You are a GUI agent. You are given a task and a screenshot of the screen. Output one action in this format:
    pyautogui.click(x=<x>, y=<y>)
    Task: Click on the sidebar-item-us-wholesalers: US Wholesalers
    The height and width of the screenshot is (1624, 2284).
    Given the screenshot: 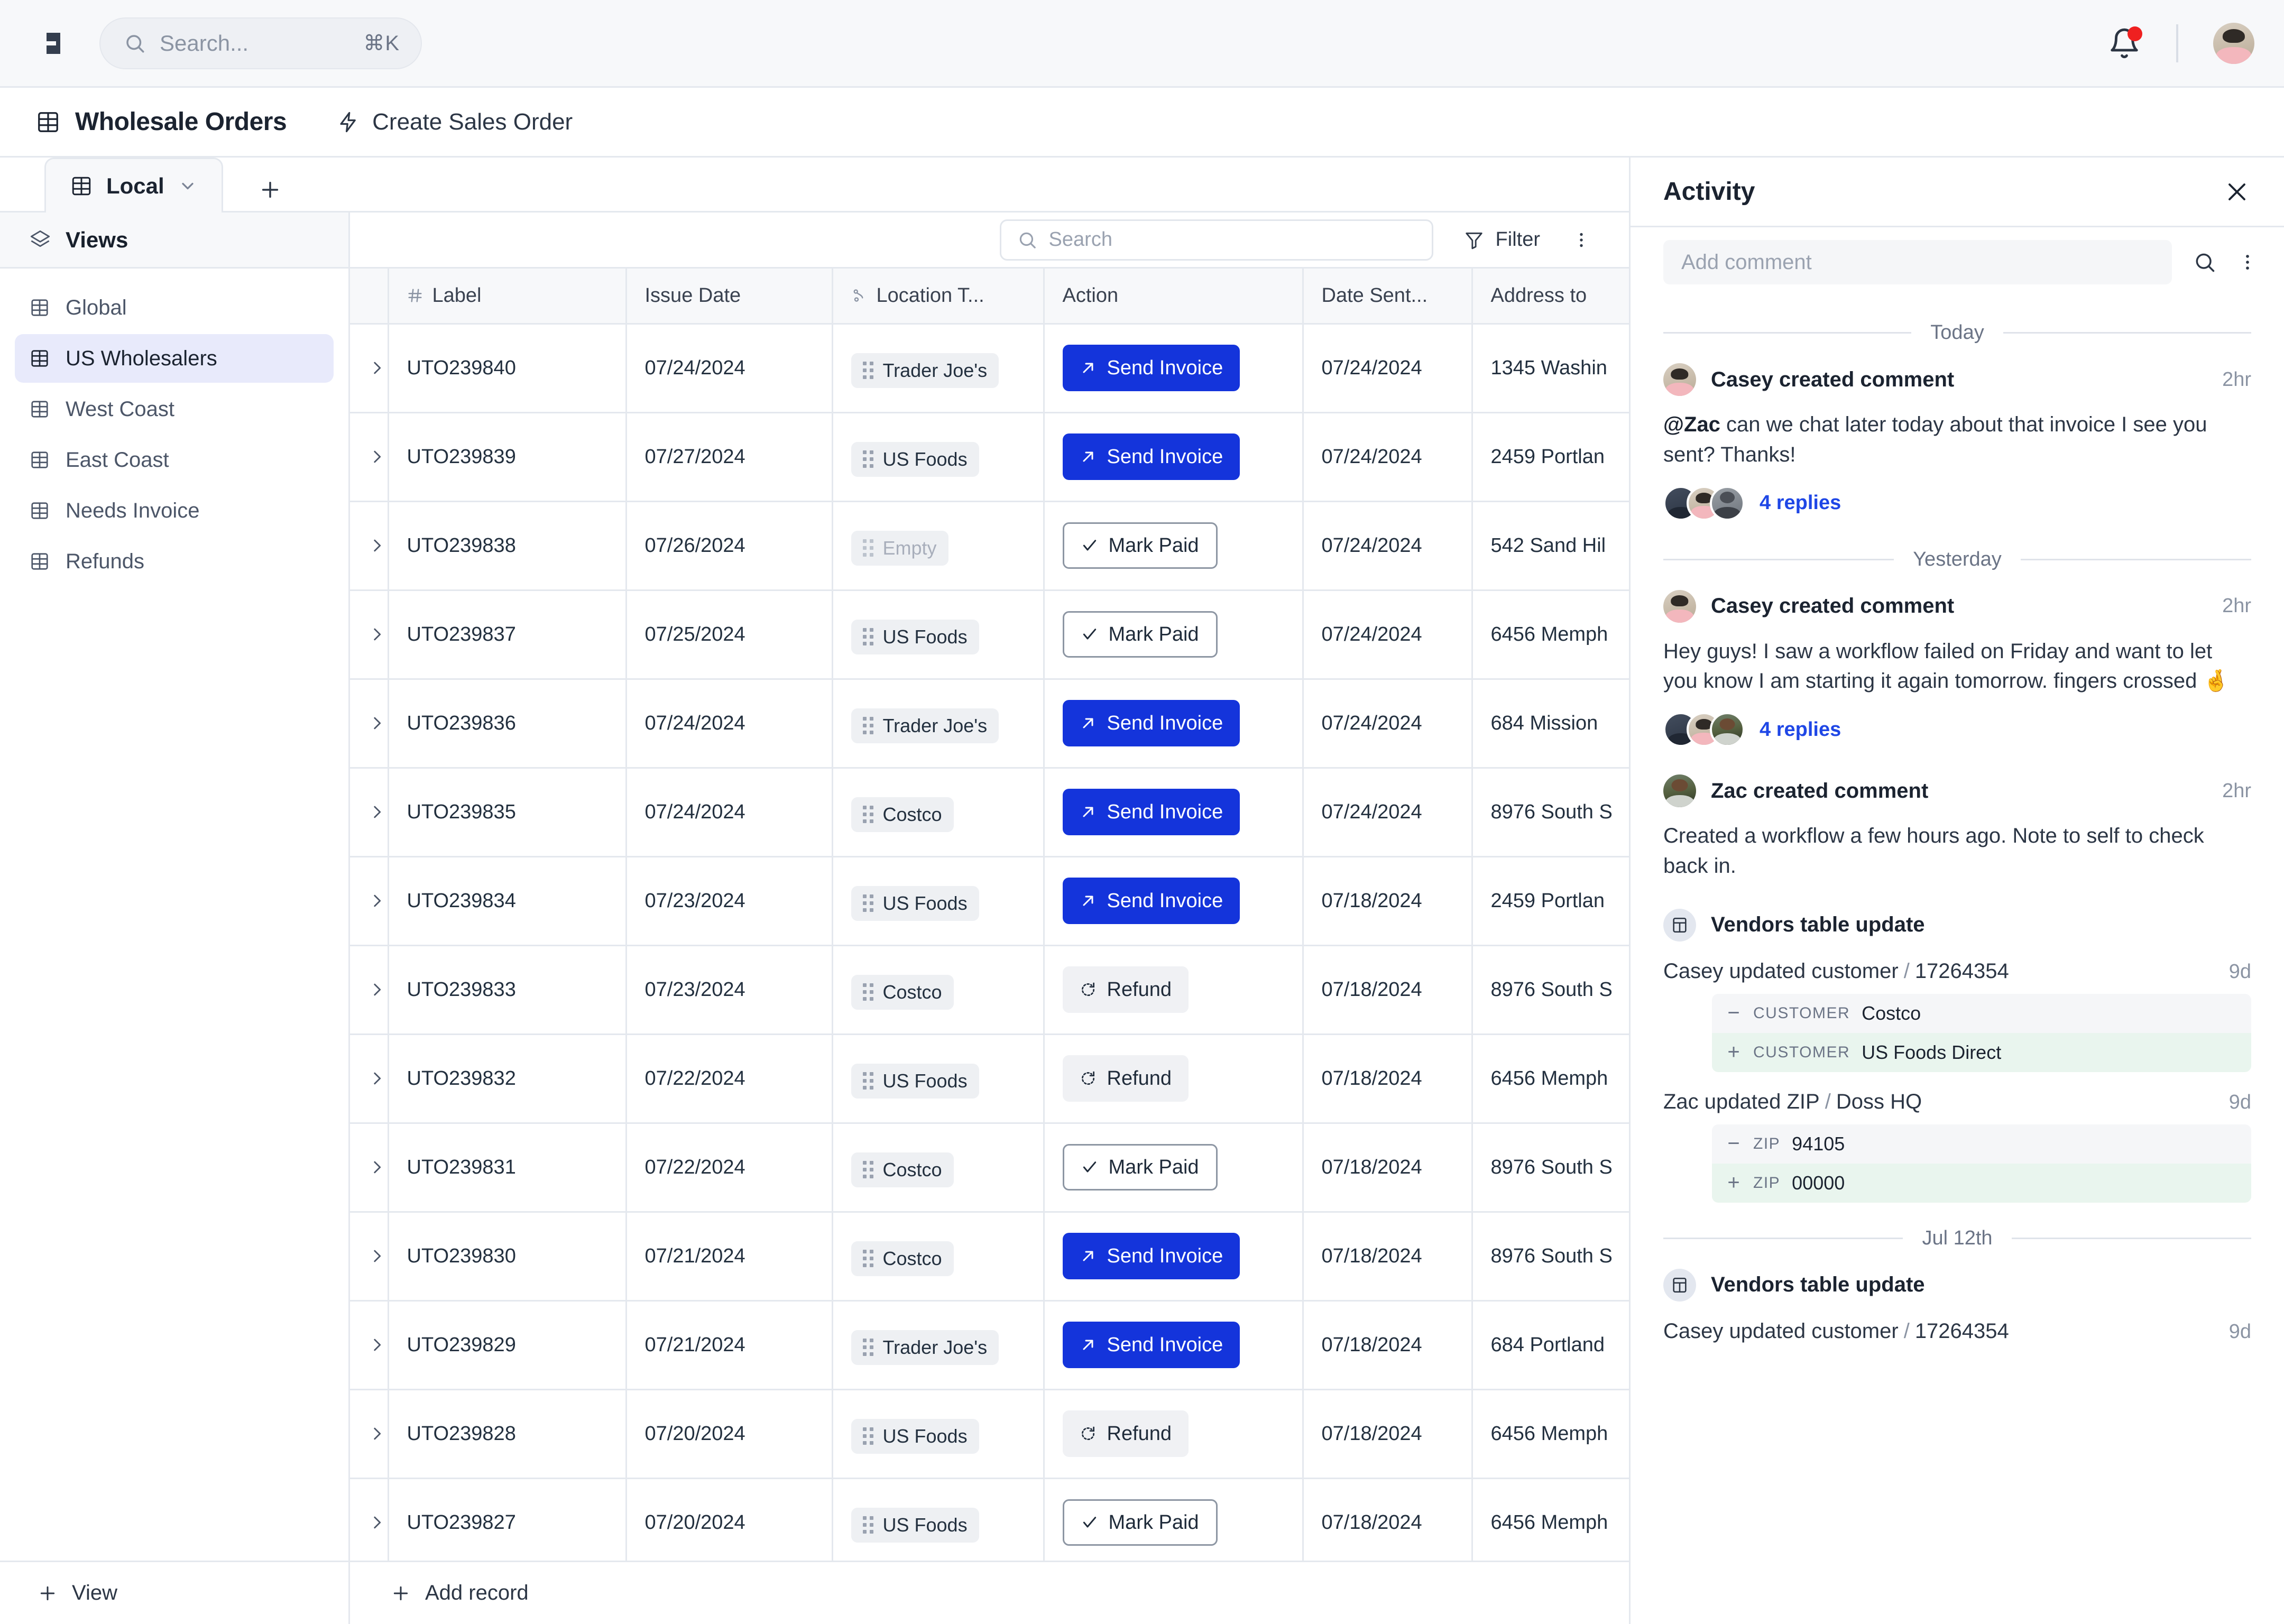 What is the action you would take?
    pyautogui.click(x=174, y=359)
    